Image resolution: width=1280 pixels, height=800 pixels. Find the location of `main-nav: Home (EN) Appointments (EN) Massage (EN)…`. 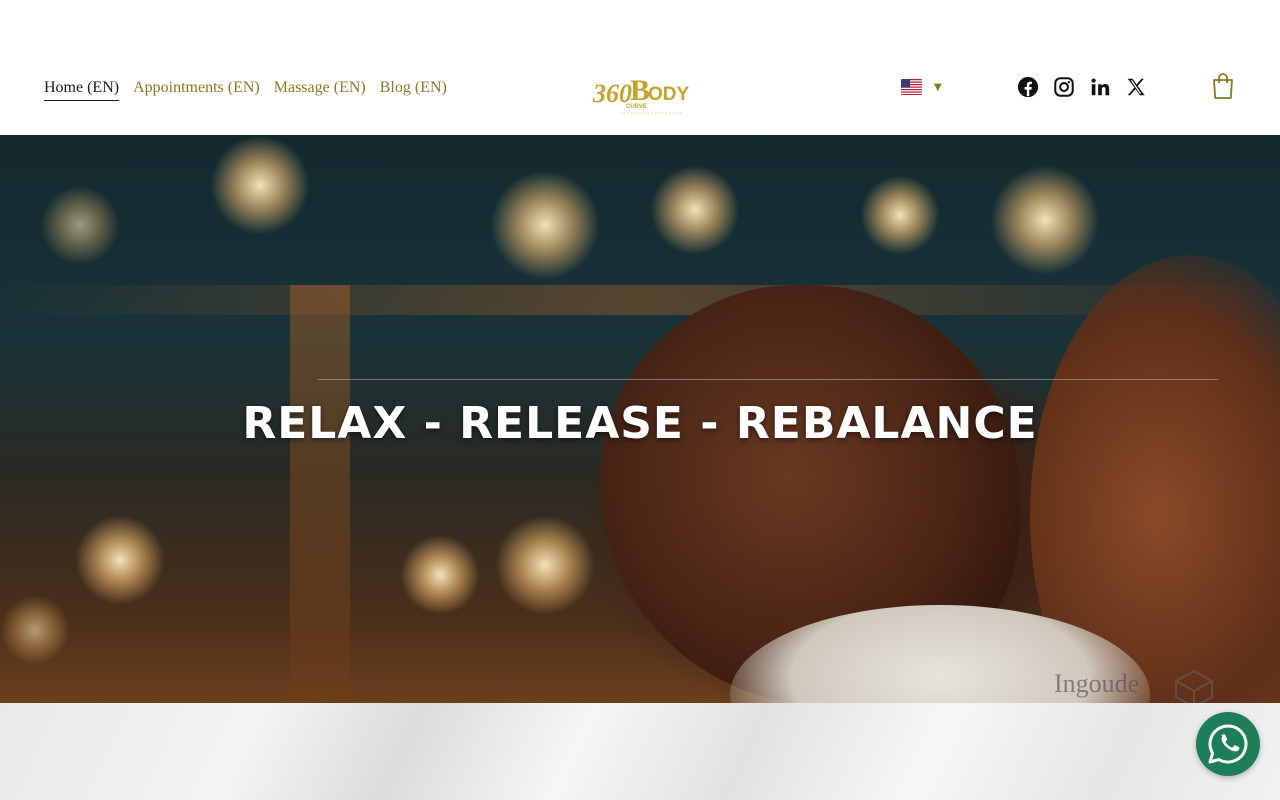

main-nav: Home (EN) Appointments (EN) Massage (EN)… is located at coordinates (245, 89).